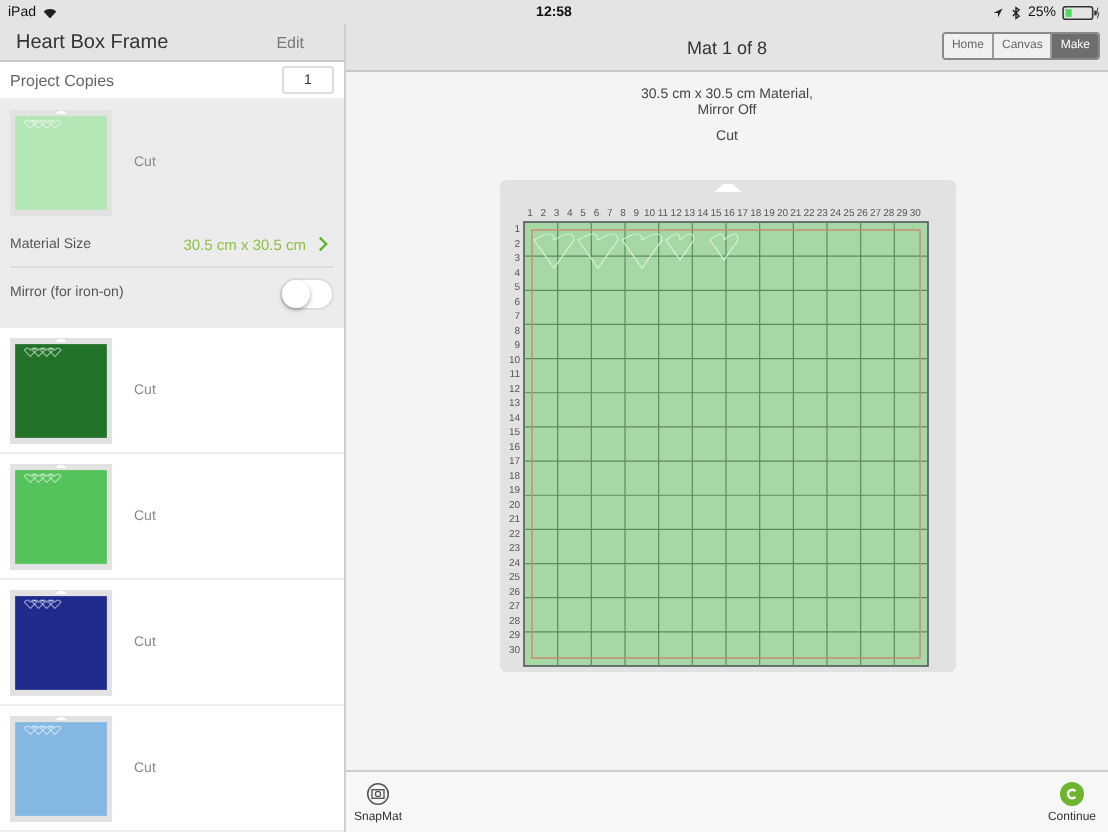 This screenshot has height=832, width=1108. I want to click on chevron-icon, so click(323, 244).